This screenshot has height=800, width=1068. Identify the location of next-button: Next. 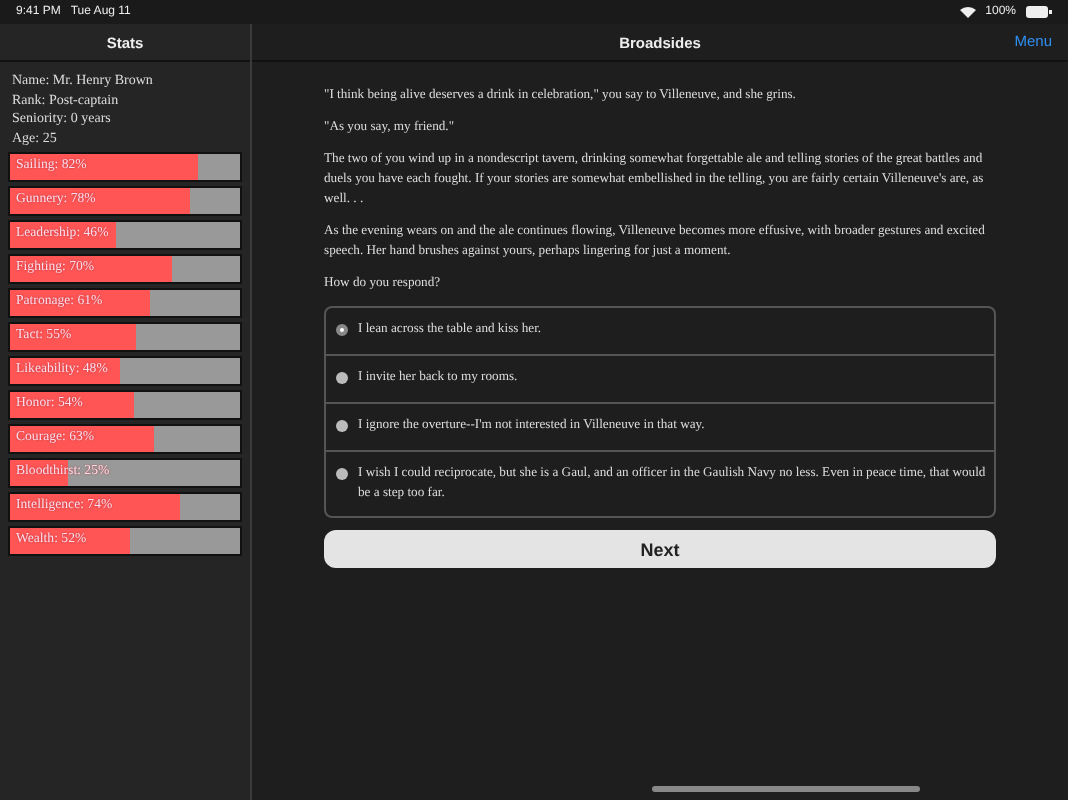
(660, 549).